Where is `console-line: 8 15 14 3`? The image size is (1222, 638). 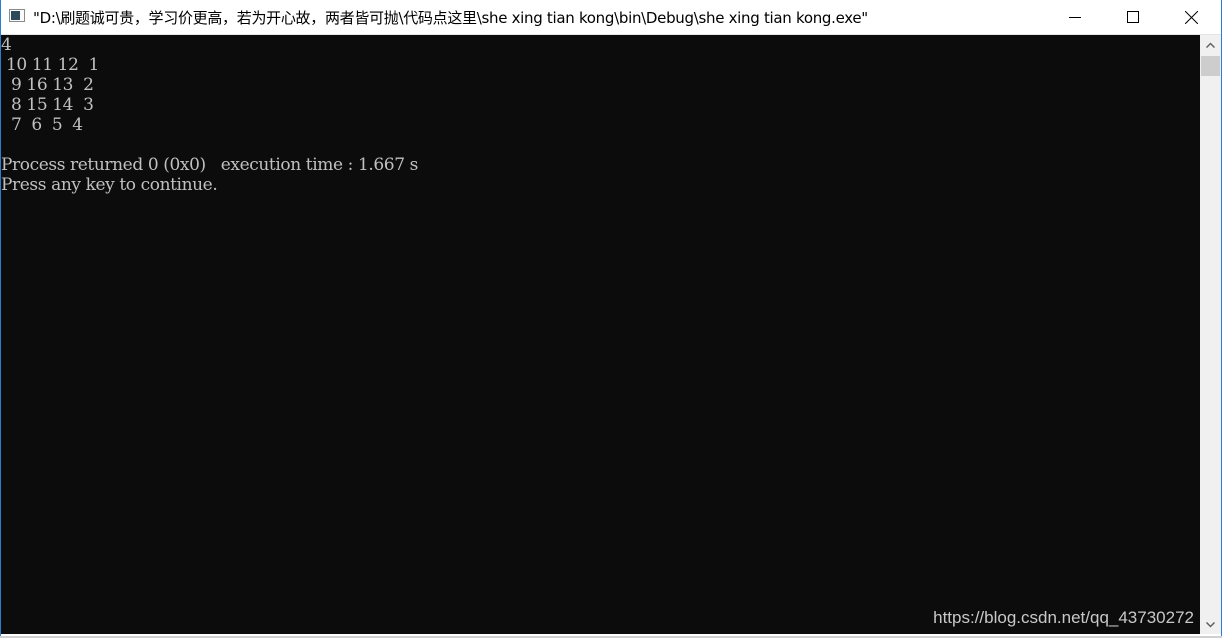
console-line: 8 15 14 3 is located at coordinates (47, 105).